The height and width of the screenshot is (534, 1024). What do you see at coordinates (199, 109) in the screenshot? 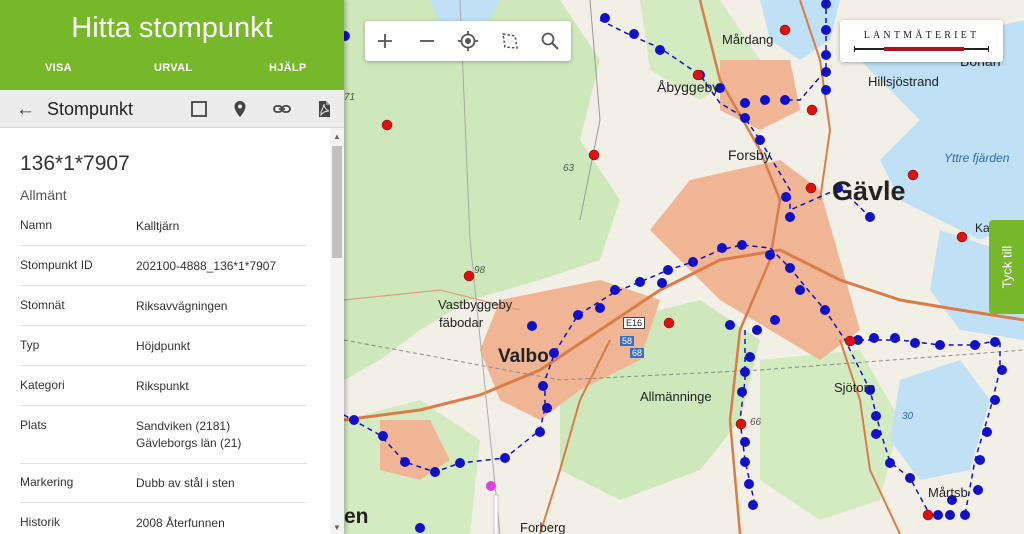
I see `checkbox-icon` at bounding box center [199, 109].